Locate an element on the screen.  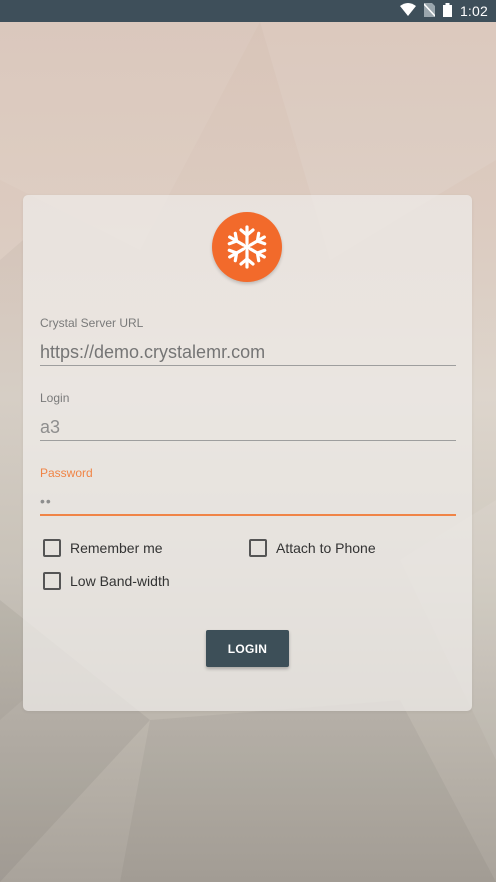
low-bandwidth-box is located at coordinates (52, 581).